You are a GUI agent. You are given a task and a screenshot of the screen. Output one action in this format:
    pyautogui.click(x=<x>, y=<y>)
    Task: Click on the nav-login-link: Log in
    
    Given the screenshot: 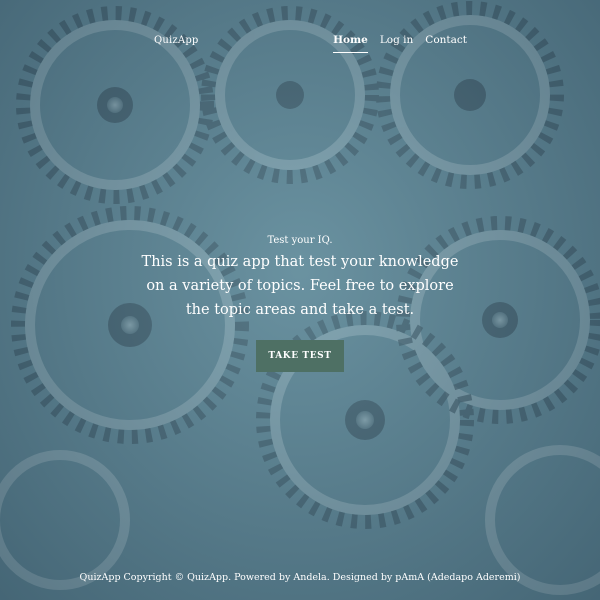 What is the action you would take?
    pyautogui.click(x=396, y=43)
    